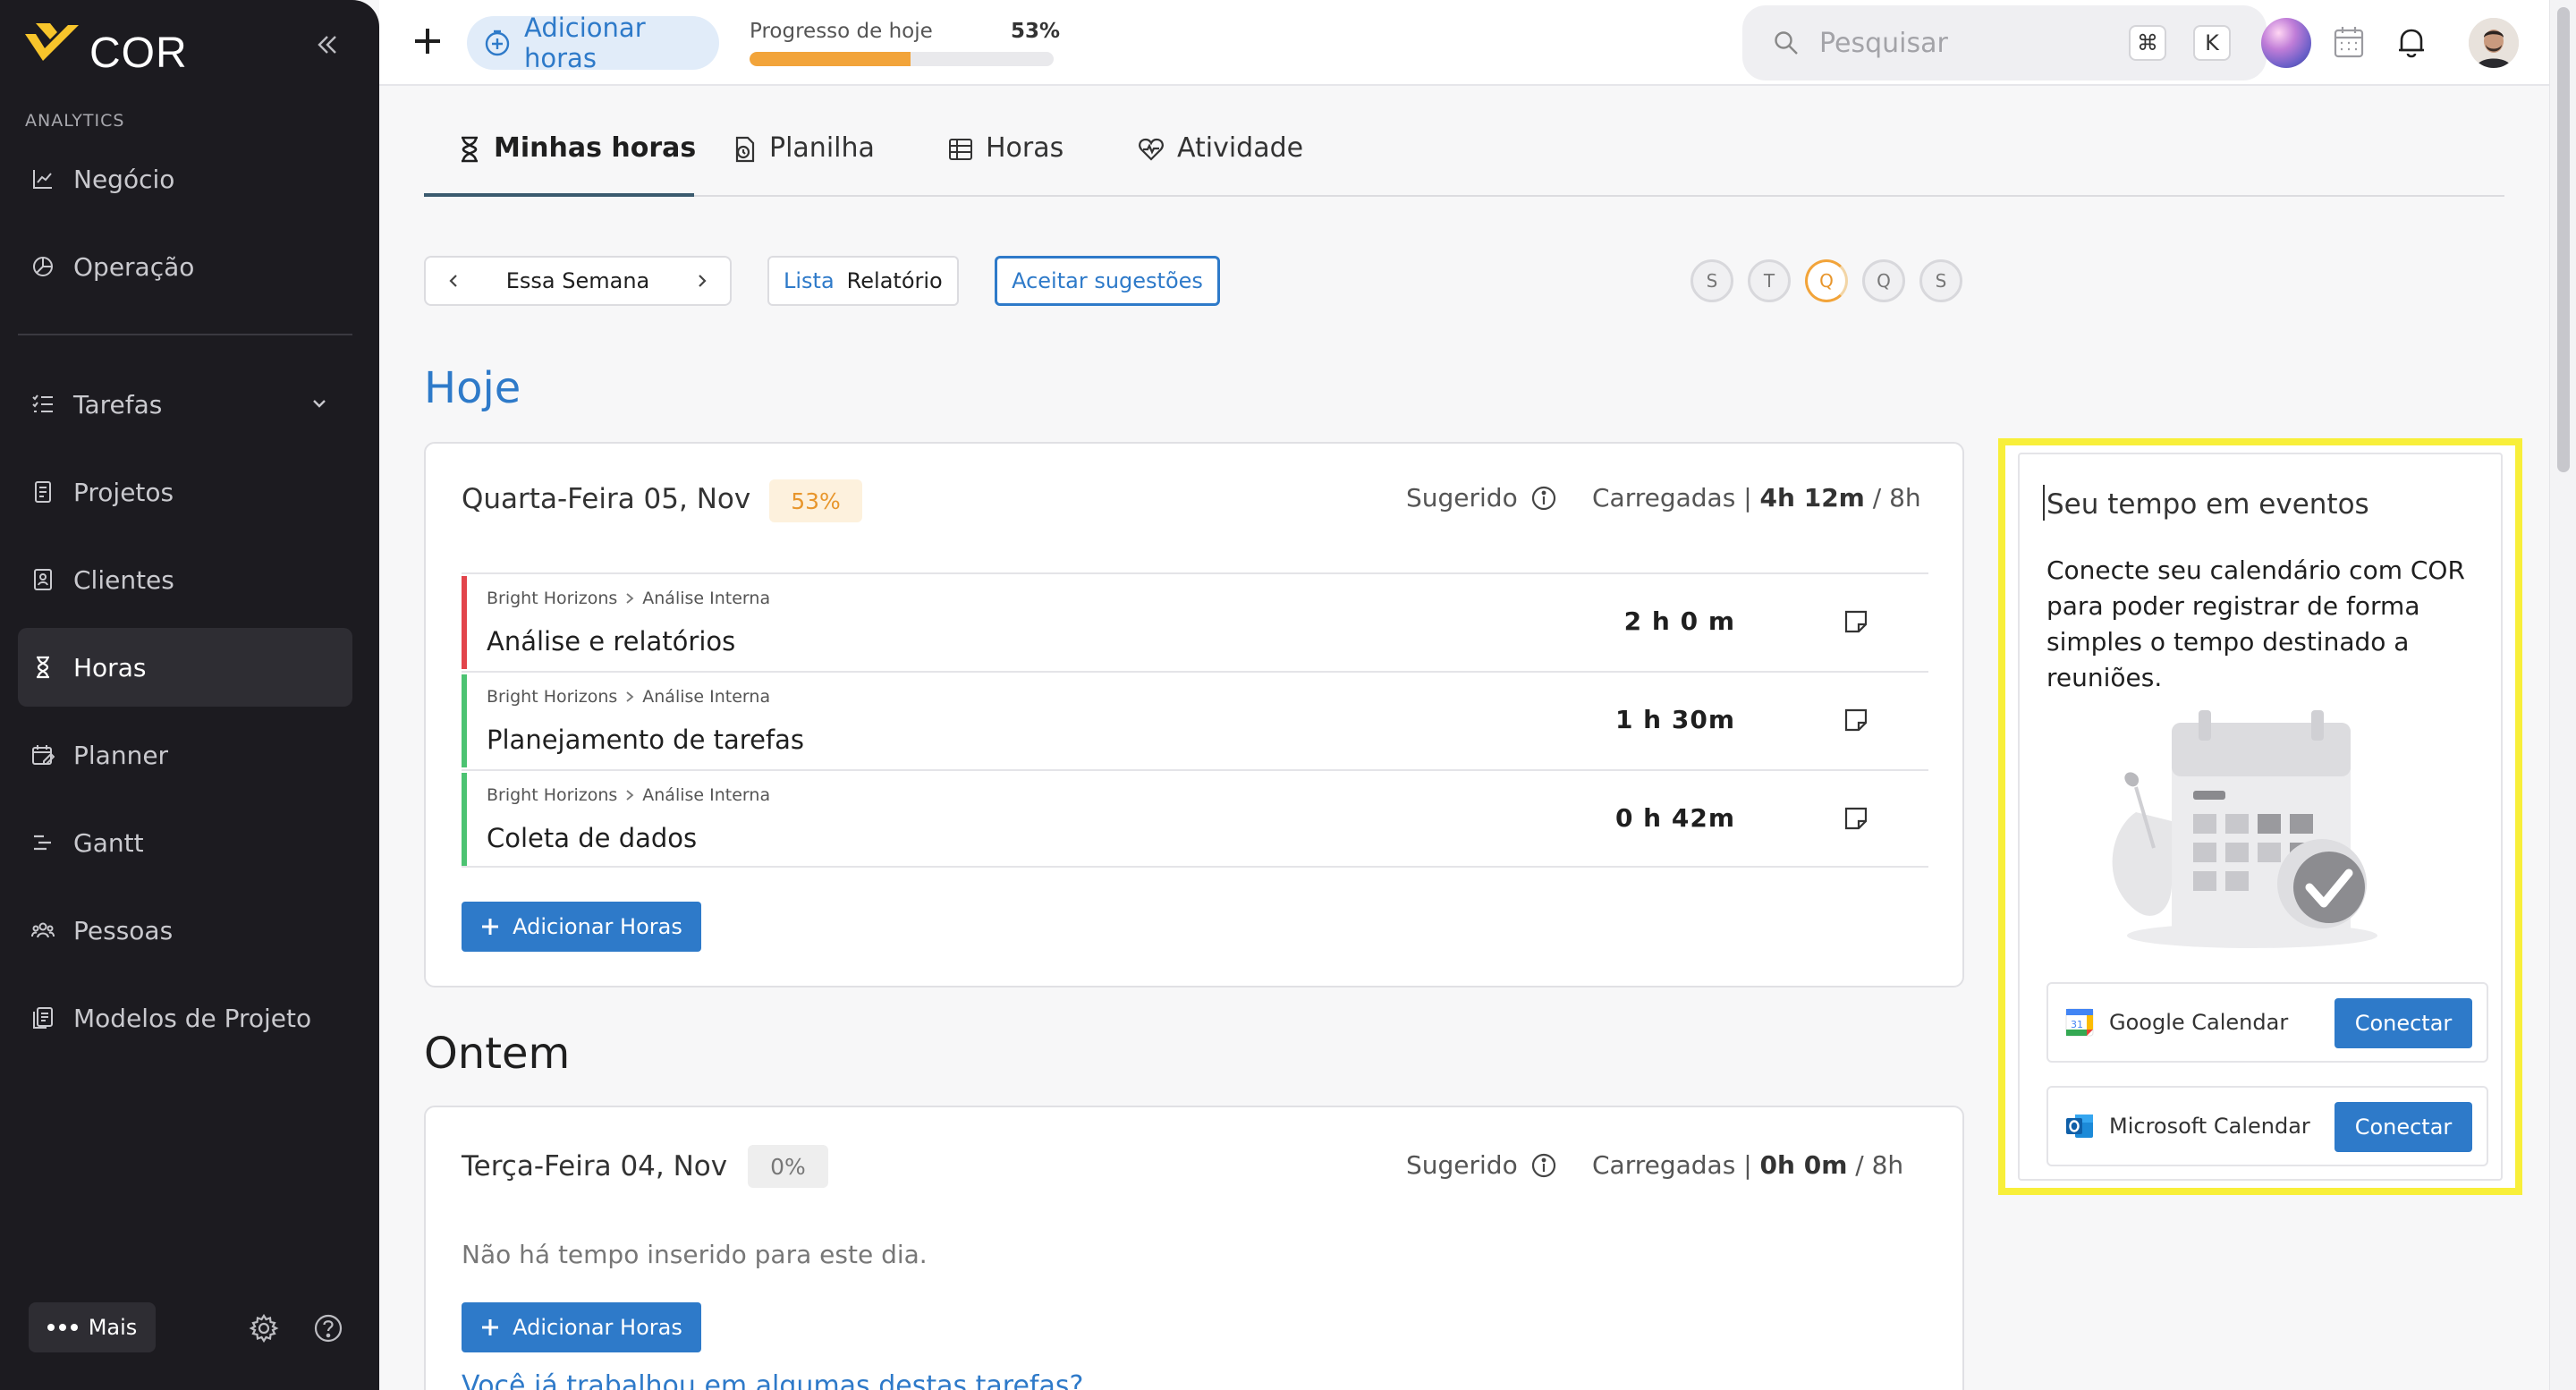 This screenshot has width=2576, height=1390. What do you see at coordinates (585, 43) in the screenshot?
I see `add-hours-label: Adicionar horas` at bounding box center [585, 43].